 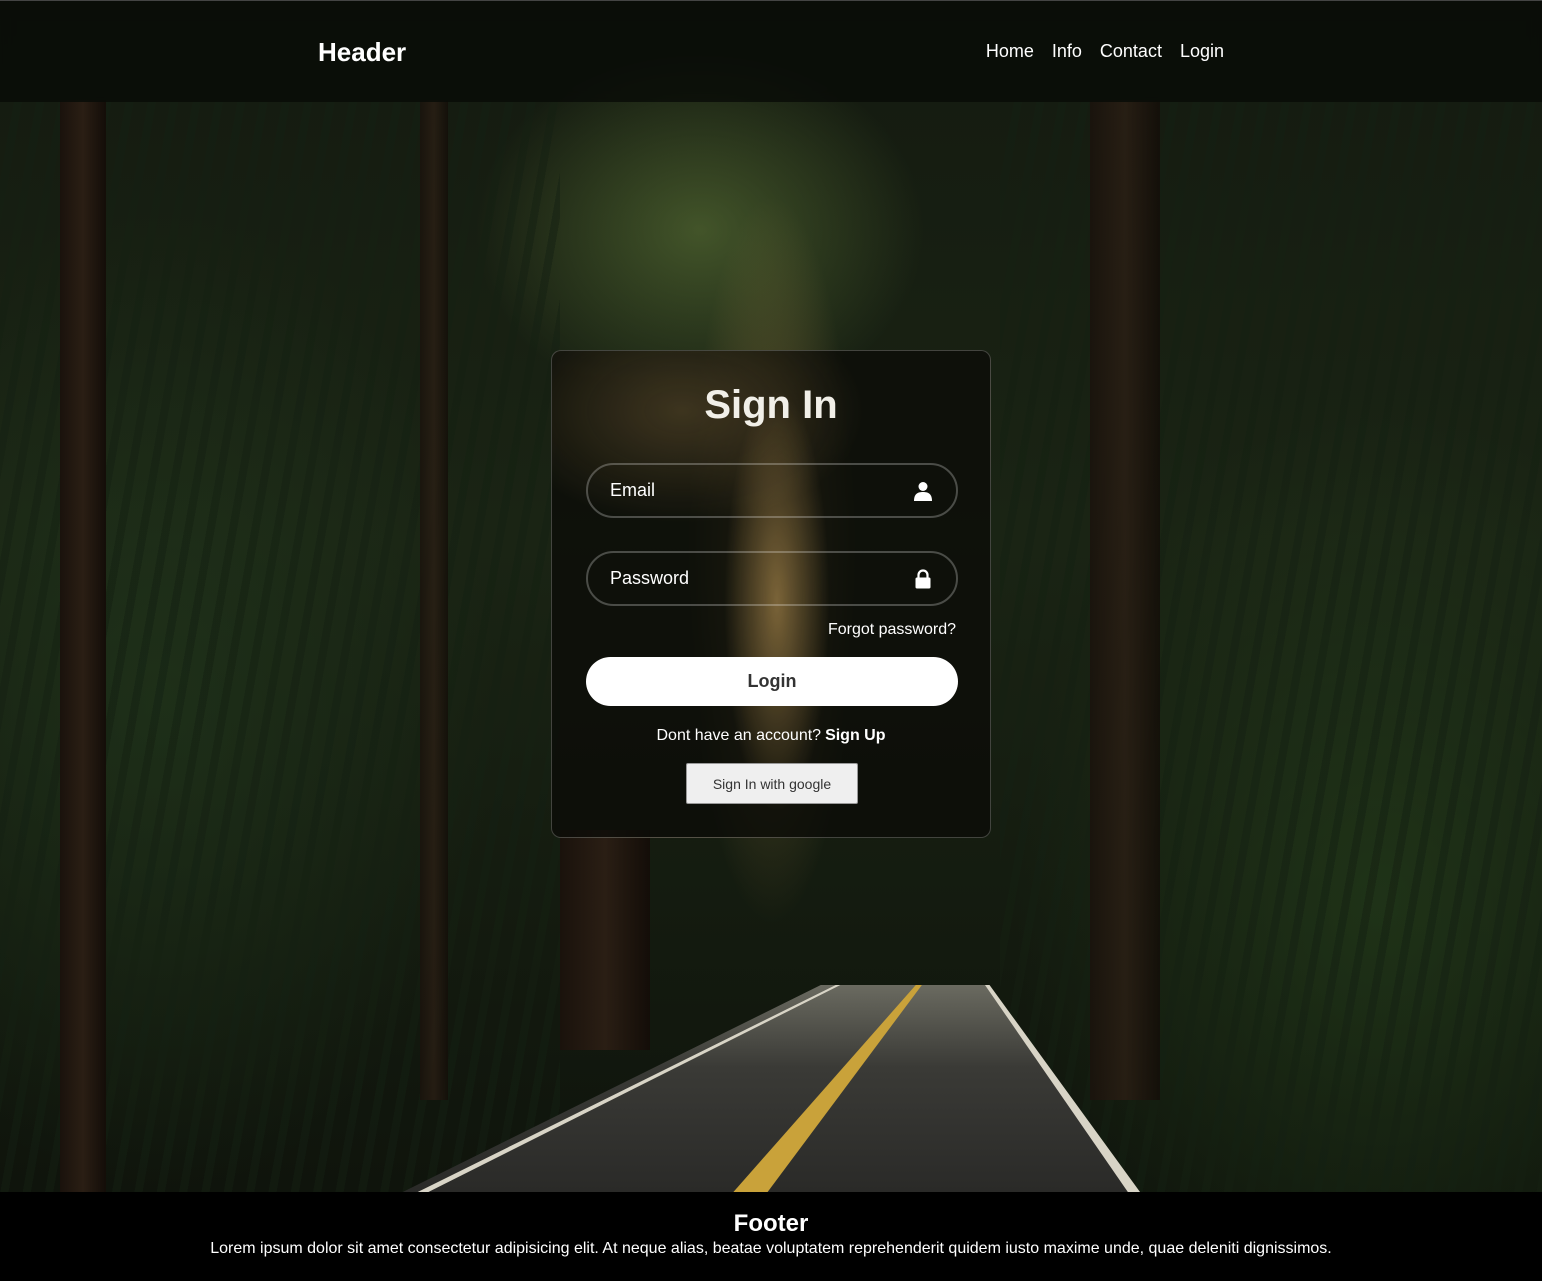 I want to click on google-sign-in-button: Sign In with google, so click(x=772, y=783).